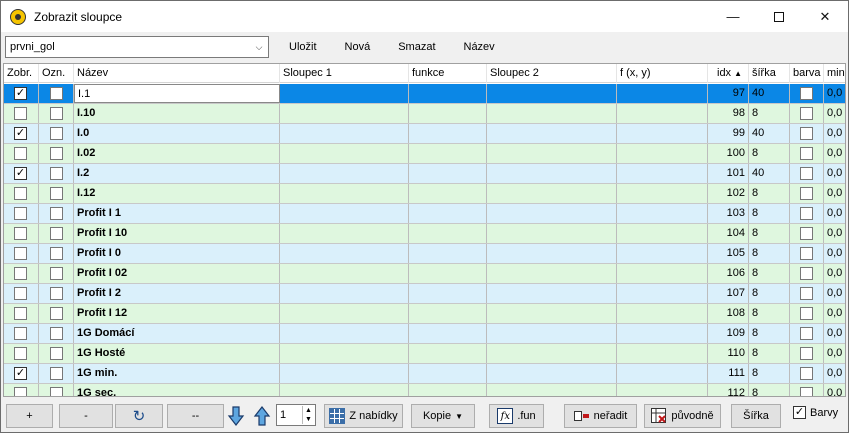 Image resolution: width=849 pixels, height=433 pixels. Describe the element at coordinates (177, 213) in the screenshot. I see `name-cell: Profit I 1` at that location.